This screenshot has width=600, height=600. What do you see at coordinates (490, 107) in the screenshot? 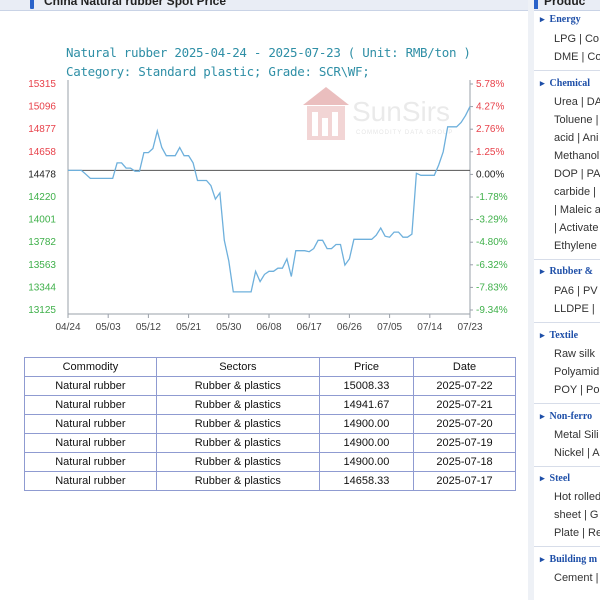
I see `y-tick-label-right: 4.27%` at bounding box center [490, 107].